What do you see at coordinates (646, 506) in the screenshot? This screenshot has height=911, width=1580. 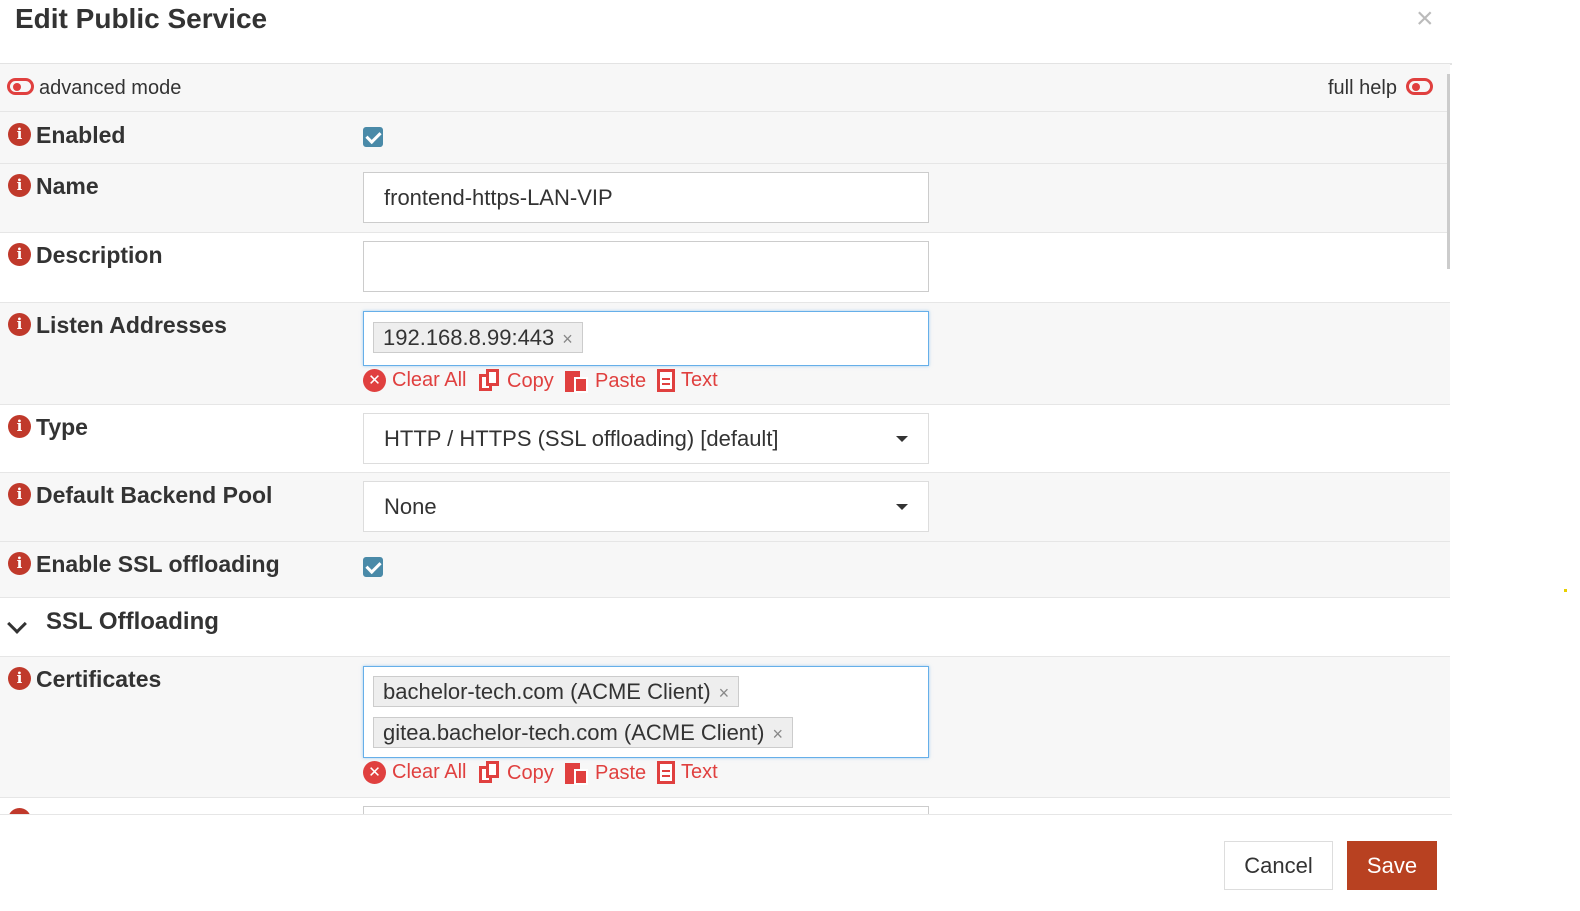 I see `default-backend-pool-select: None` at bounding box center [646, 506].